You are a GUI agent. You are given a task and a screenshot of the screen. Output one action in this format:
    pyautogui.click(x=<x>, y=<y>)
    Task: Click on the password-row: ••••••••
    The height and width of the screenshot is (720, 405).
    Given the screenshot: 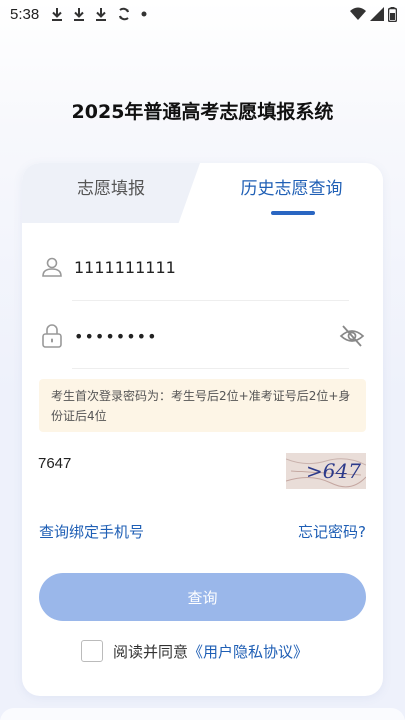 What is the action you would take?
    pyautogui.click(x=194, y=336)
    